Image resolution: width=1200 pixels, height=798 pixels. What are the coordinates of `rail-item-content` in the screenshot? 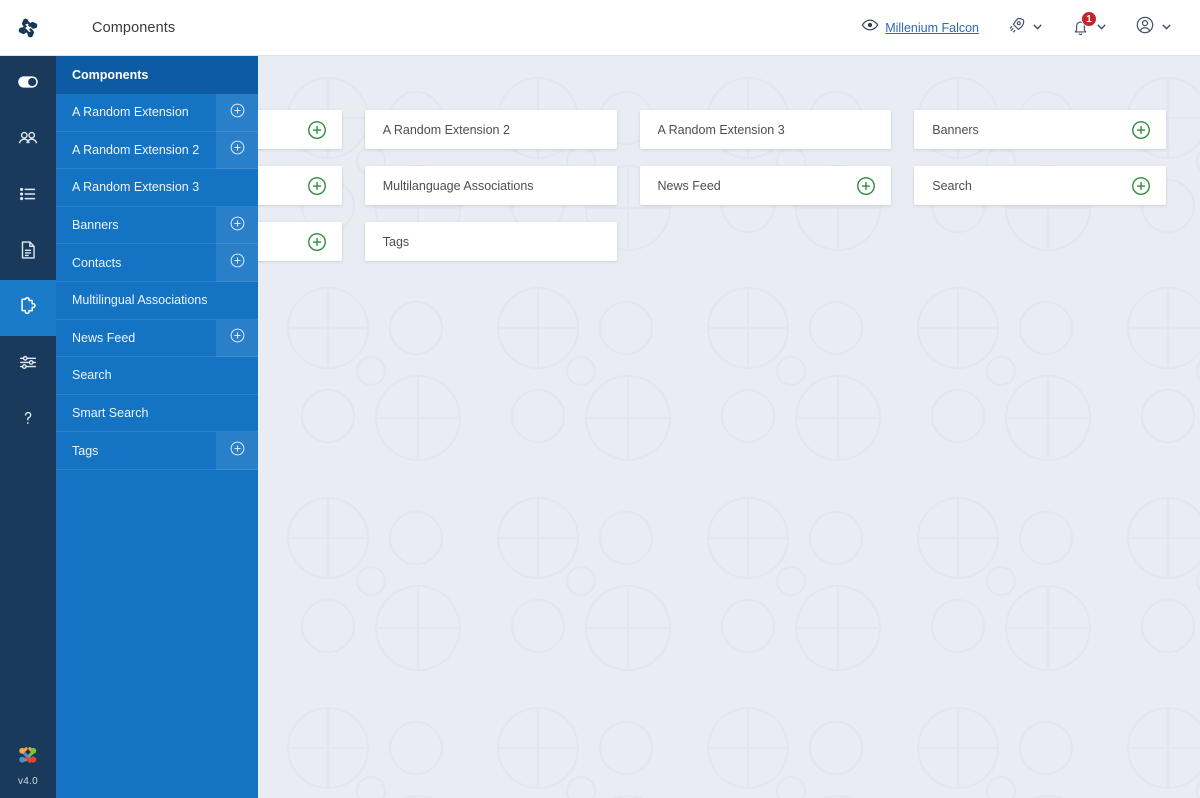 It's located at (28, 252).